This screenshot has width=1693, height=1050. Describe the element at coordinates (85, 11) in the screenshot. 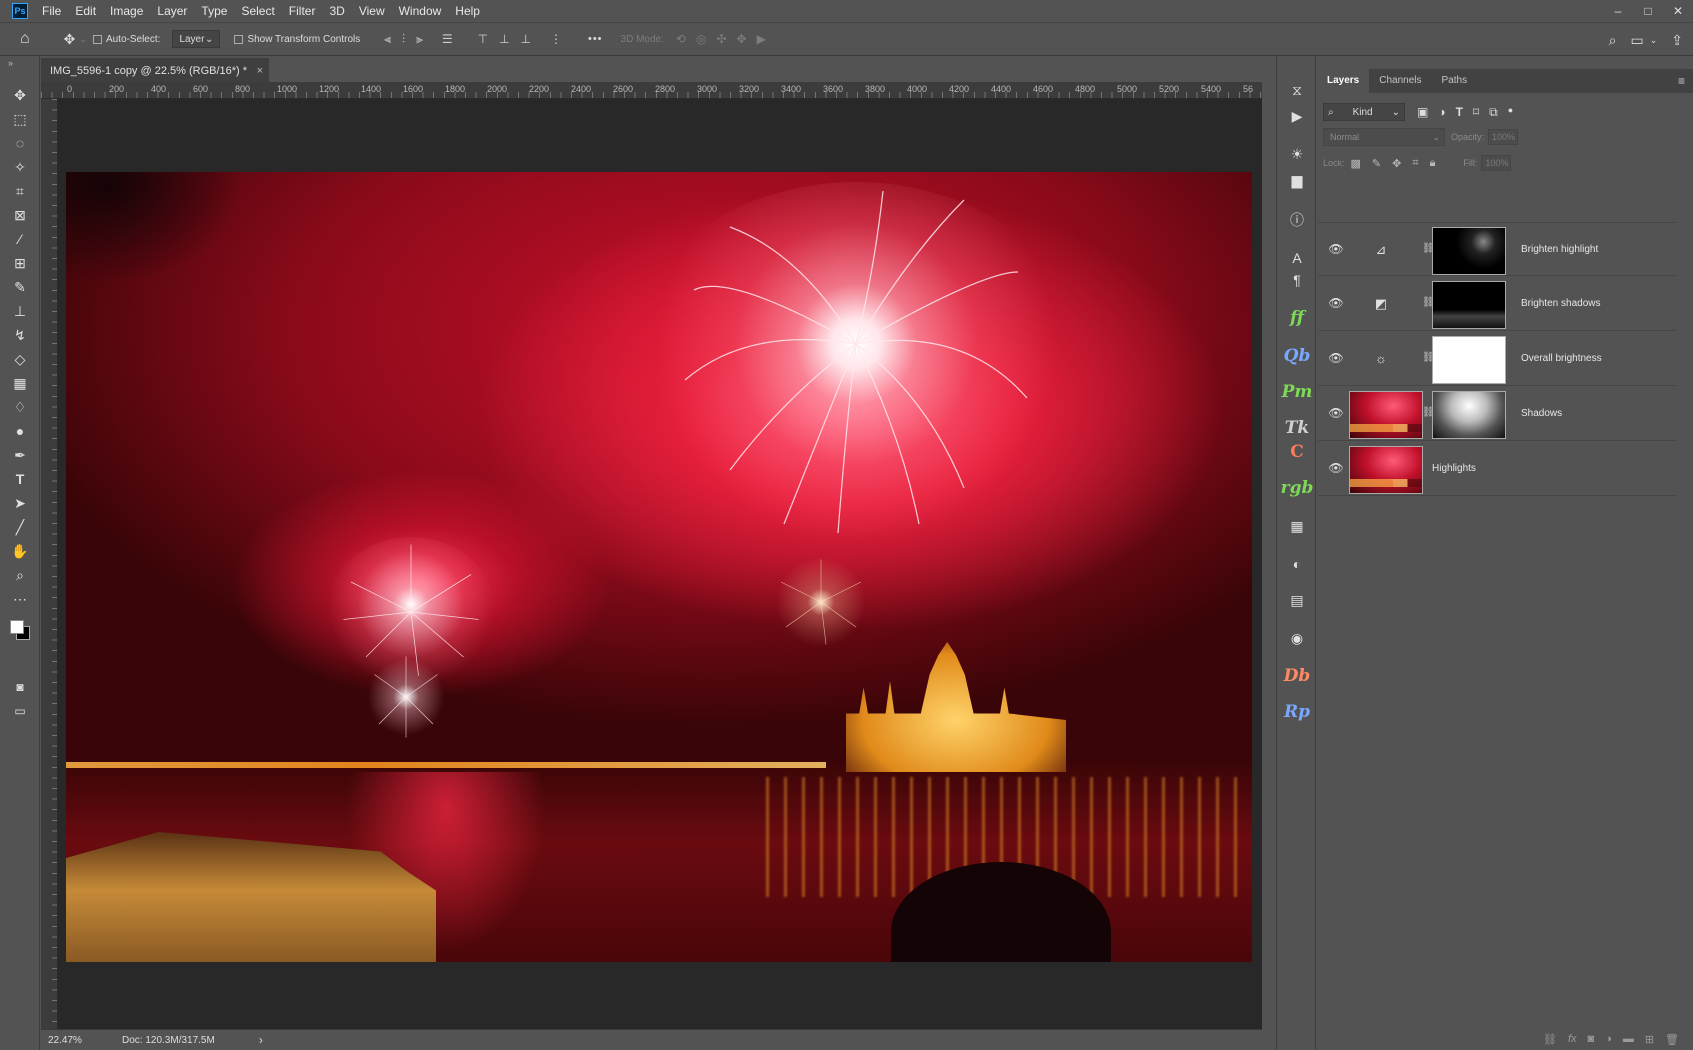

I see `menu-edit: Edit` at that location.